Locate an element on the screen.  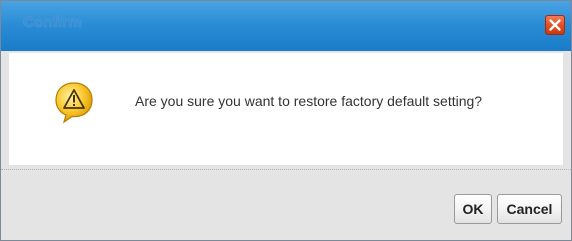
ok-button: OK is located at coordinates (473, 209).